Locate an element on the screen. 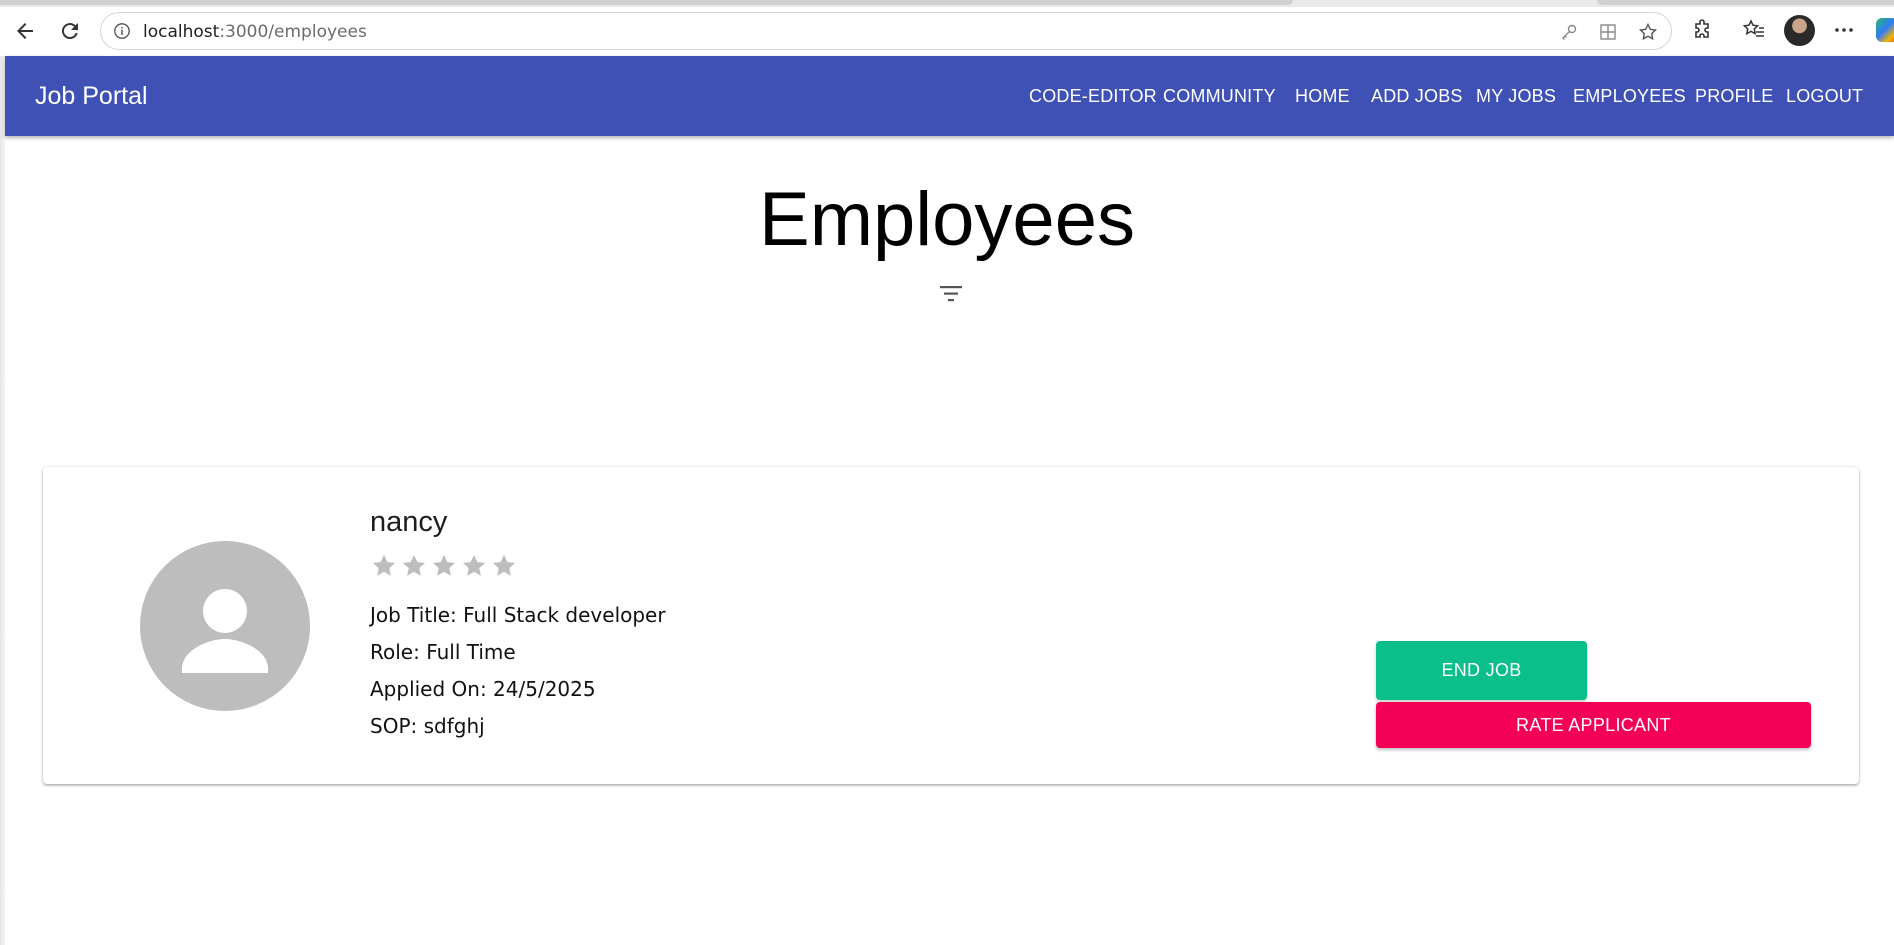 The image size is (1894, 945). inactive-tab-indicator is located at coordinates (1745, 2).